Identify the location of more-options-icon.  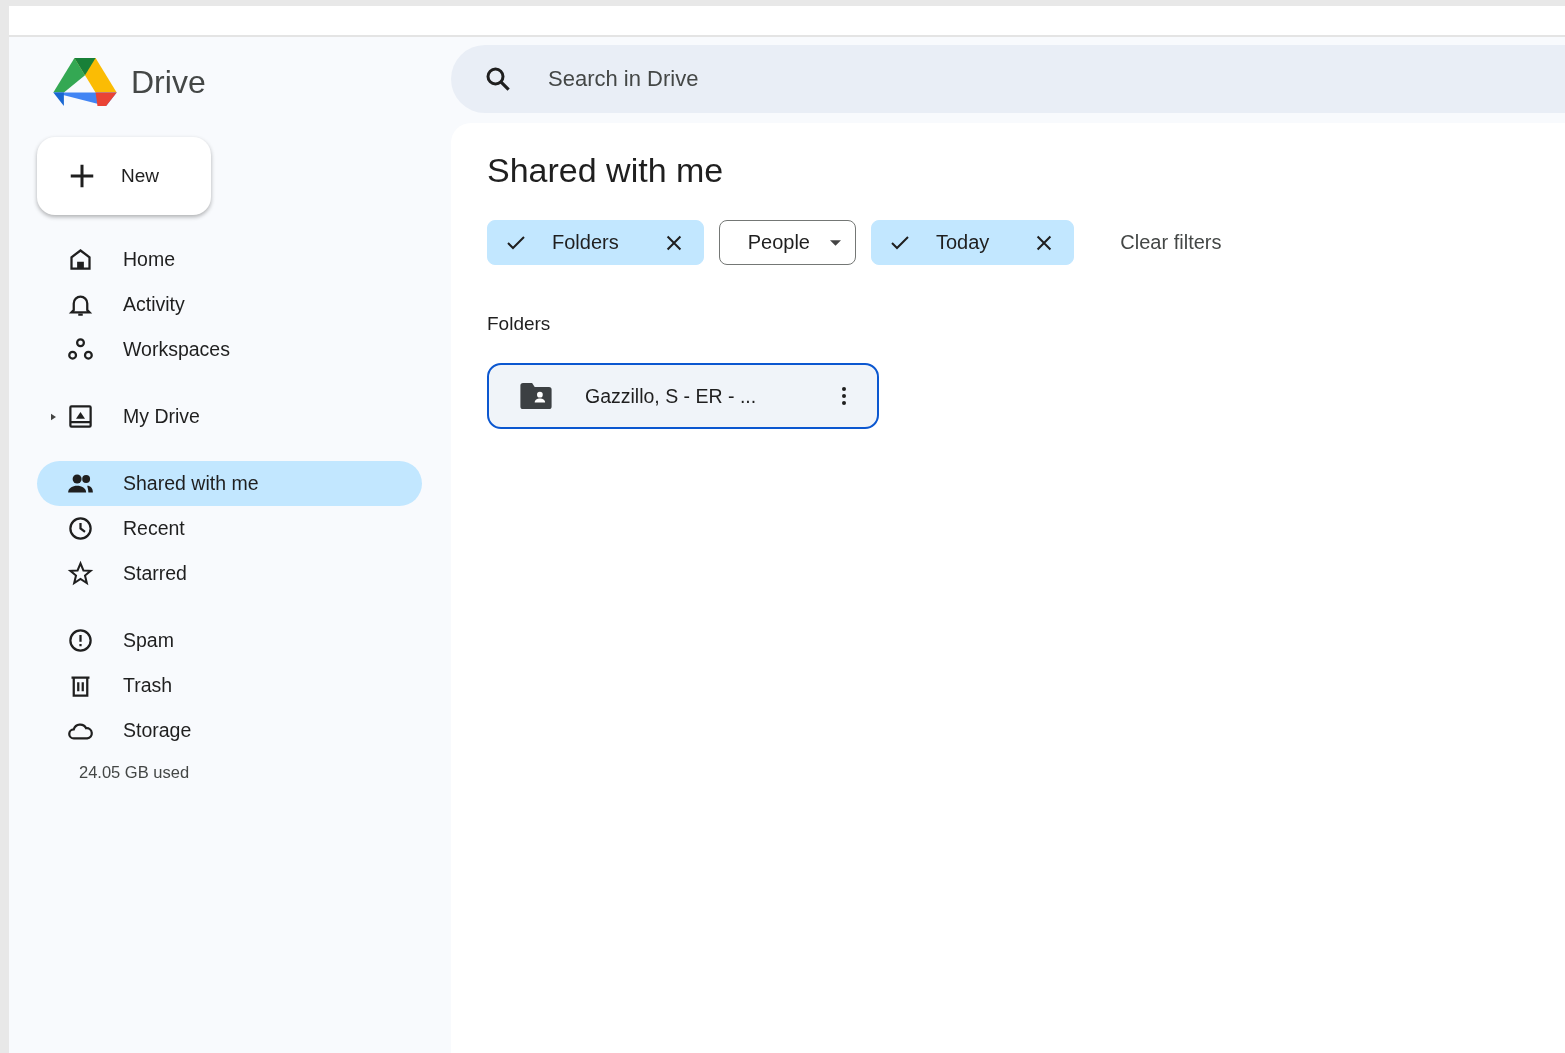
(844, 396).